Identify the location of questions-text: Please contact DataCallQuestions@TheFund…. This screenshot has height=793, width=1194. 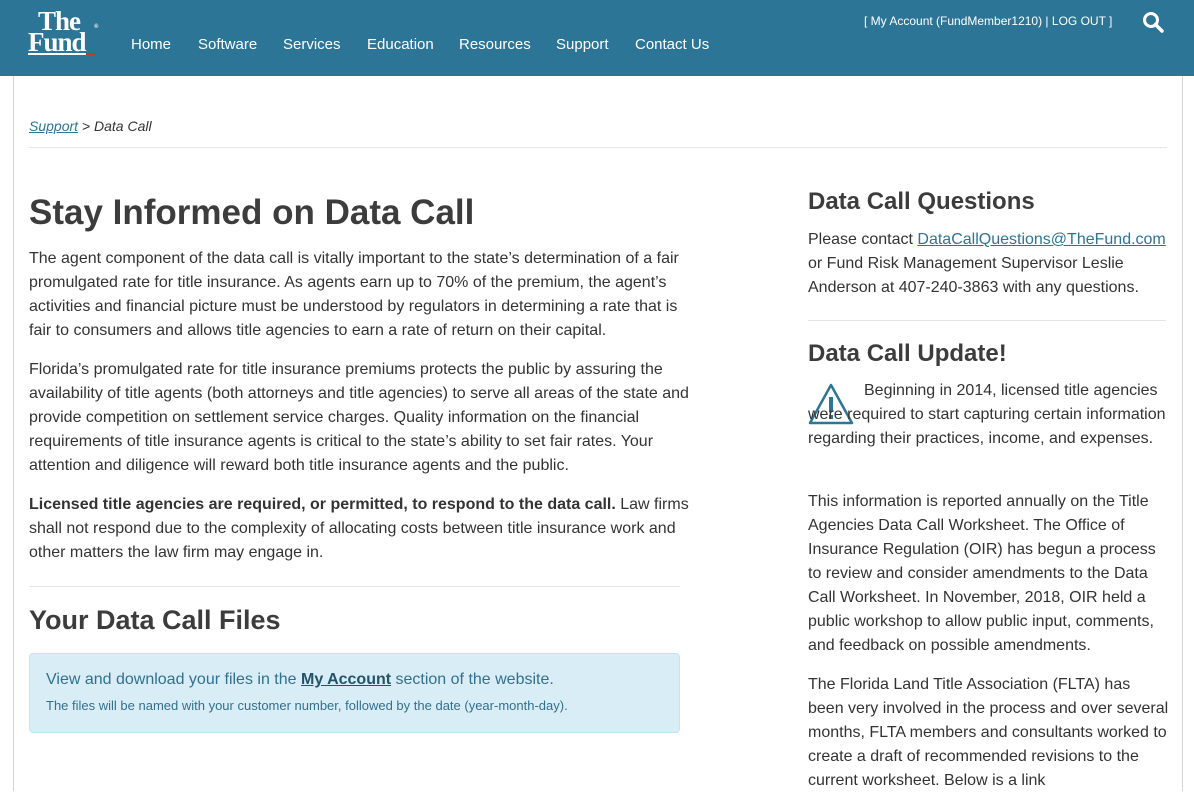
(989, 264).